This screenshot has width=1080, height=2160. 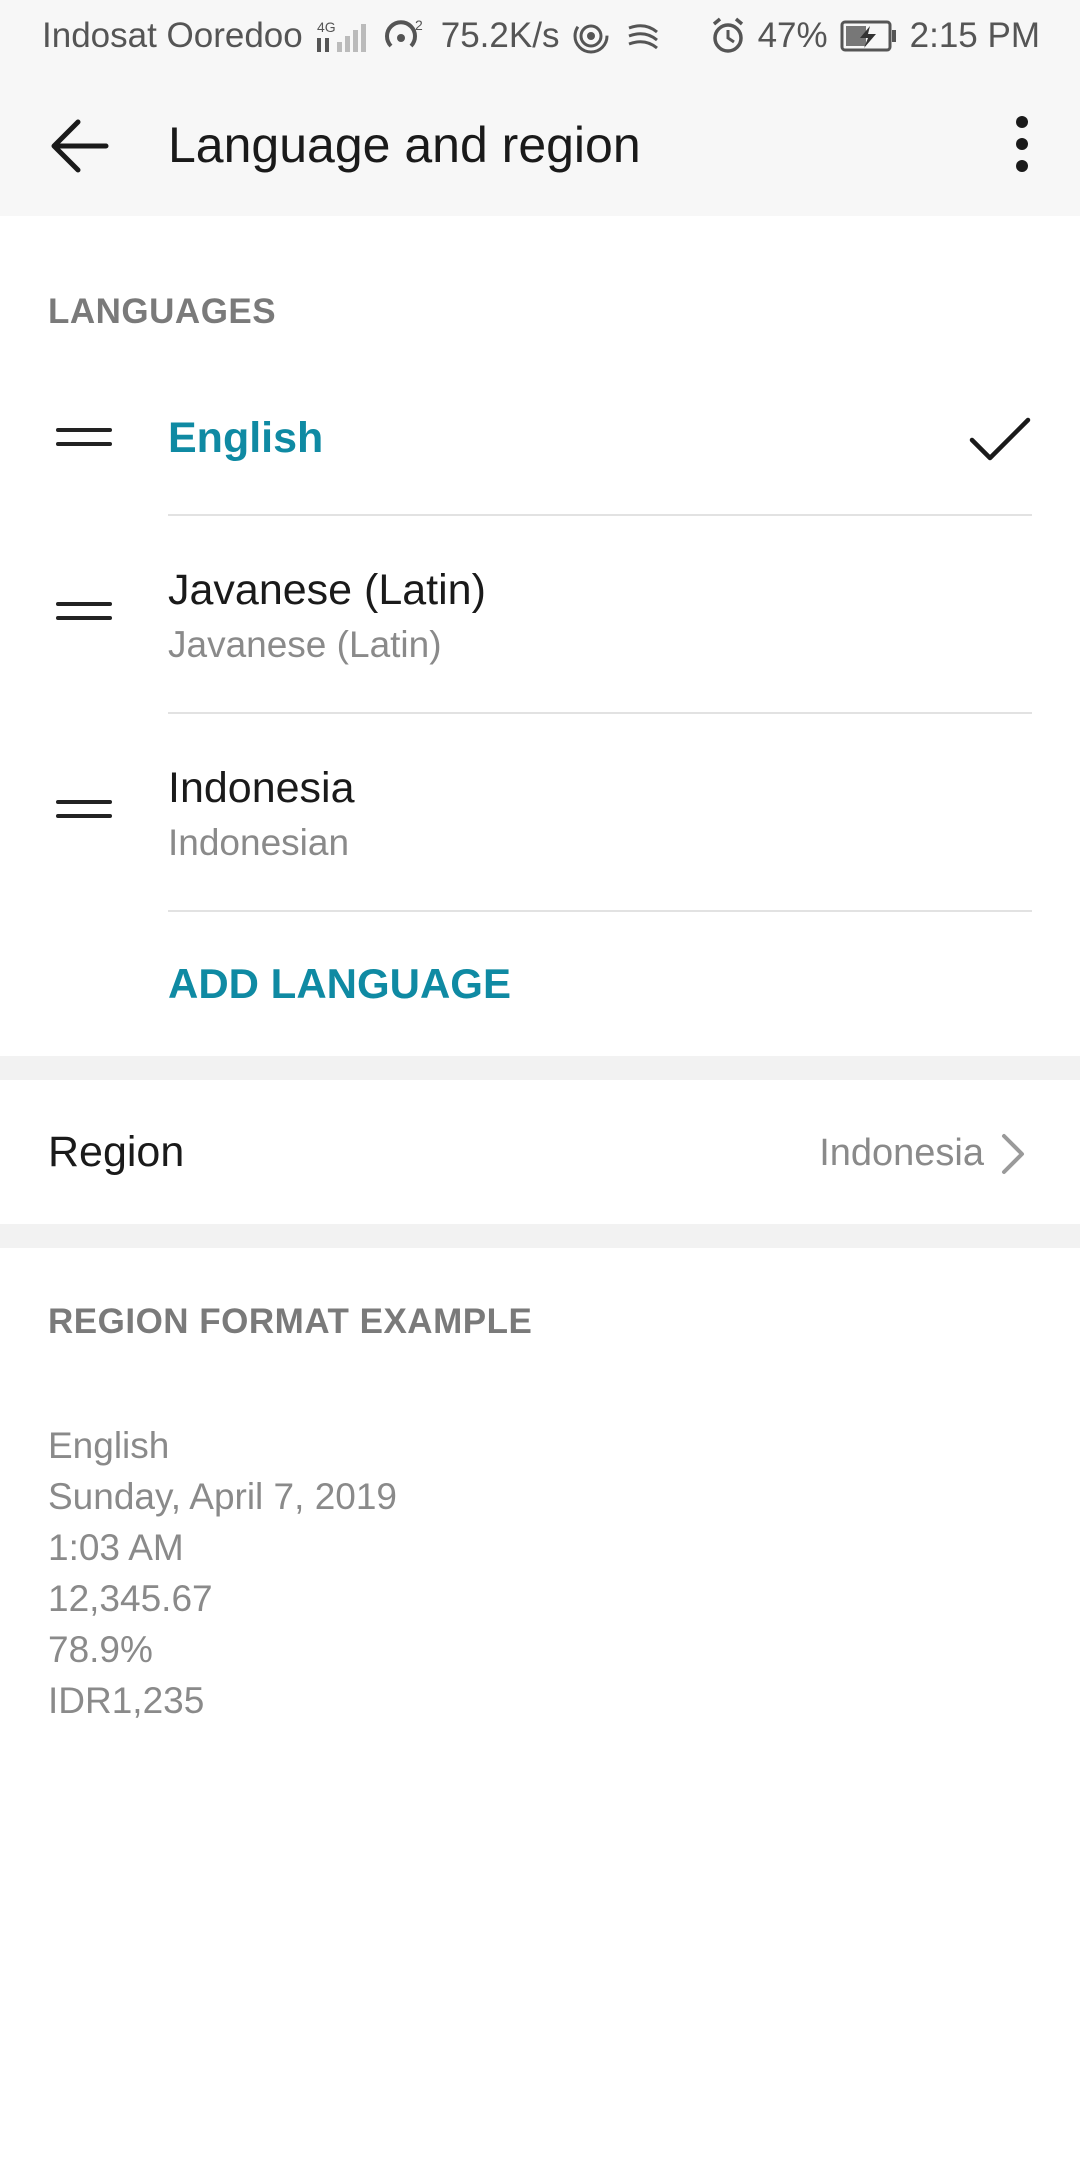 I want to click on format-percent: 78.9%, so click(x=100, y=1649).